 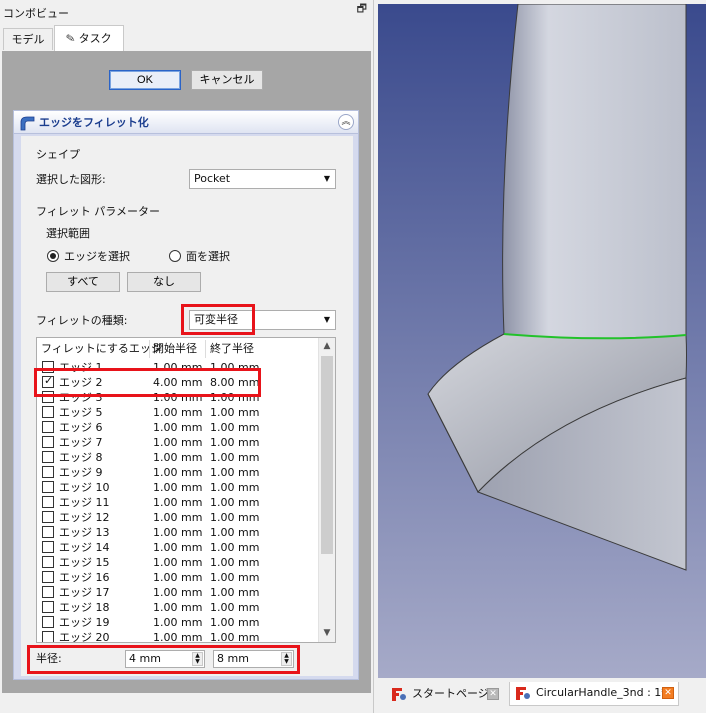 I want to click on fillet-task-header: エッジをフィレット化 ︽, so click(x=186, y=122).